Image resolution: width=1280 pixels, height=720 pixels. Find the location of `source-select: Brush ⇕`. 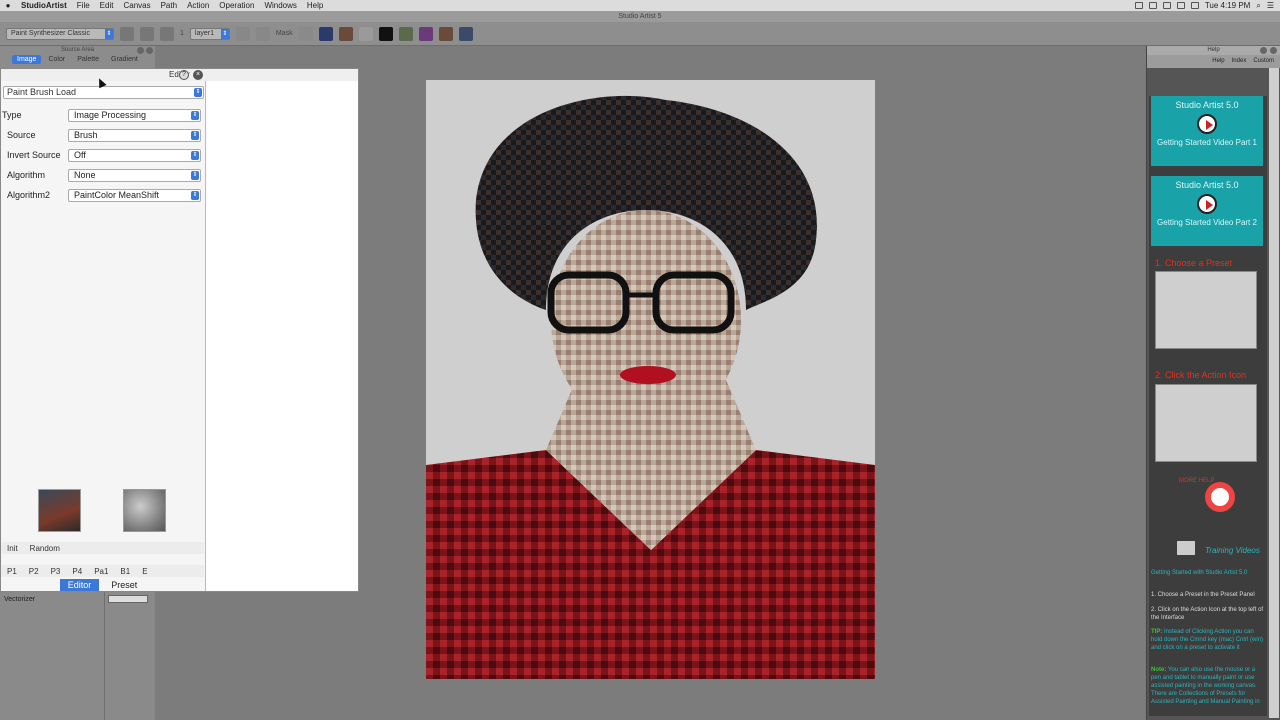

source-select: Brush ⇕ is located at coordinates (134, 135).